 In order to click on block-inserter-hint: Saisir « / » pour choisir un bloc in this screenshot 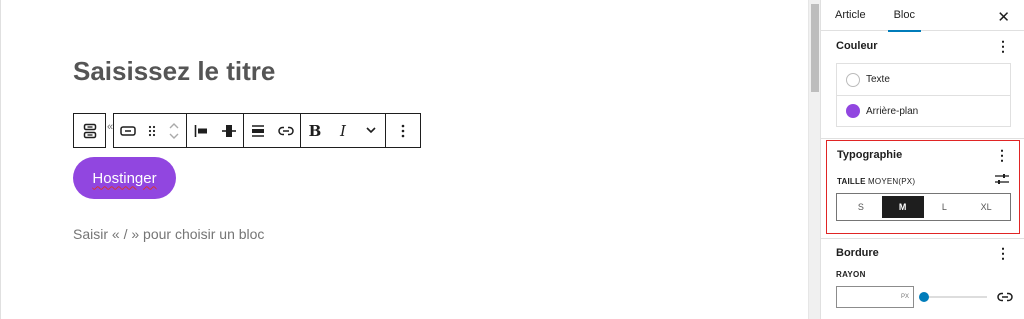, I will do `click(168, 234)`.